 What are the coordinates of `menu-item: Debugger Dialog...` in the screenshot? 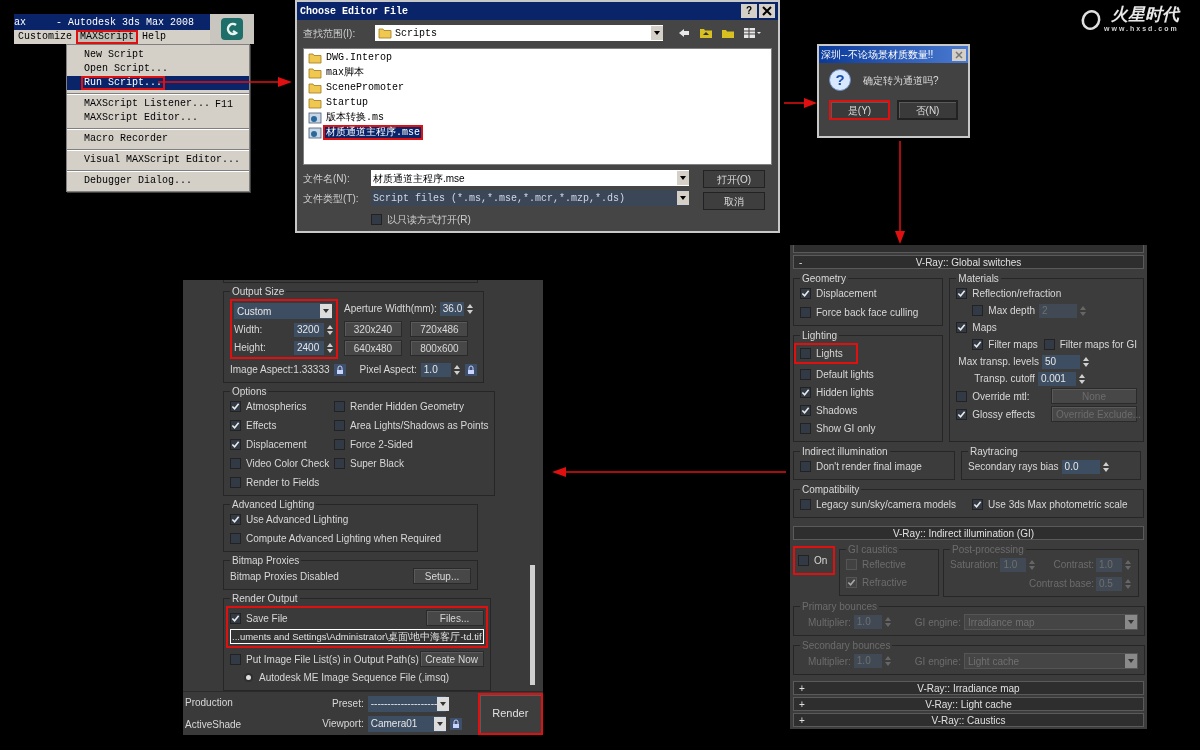 It's located at (158, 181).